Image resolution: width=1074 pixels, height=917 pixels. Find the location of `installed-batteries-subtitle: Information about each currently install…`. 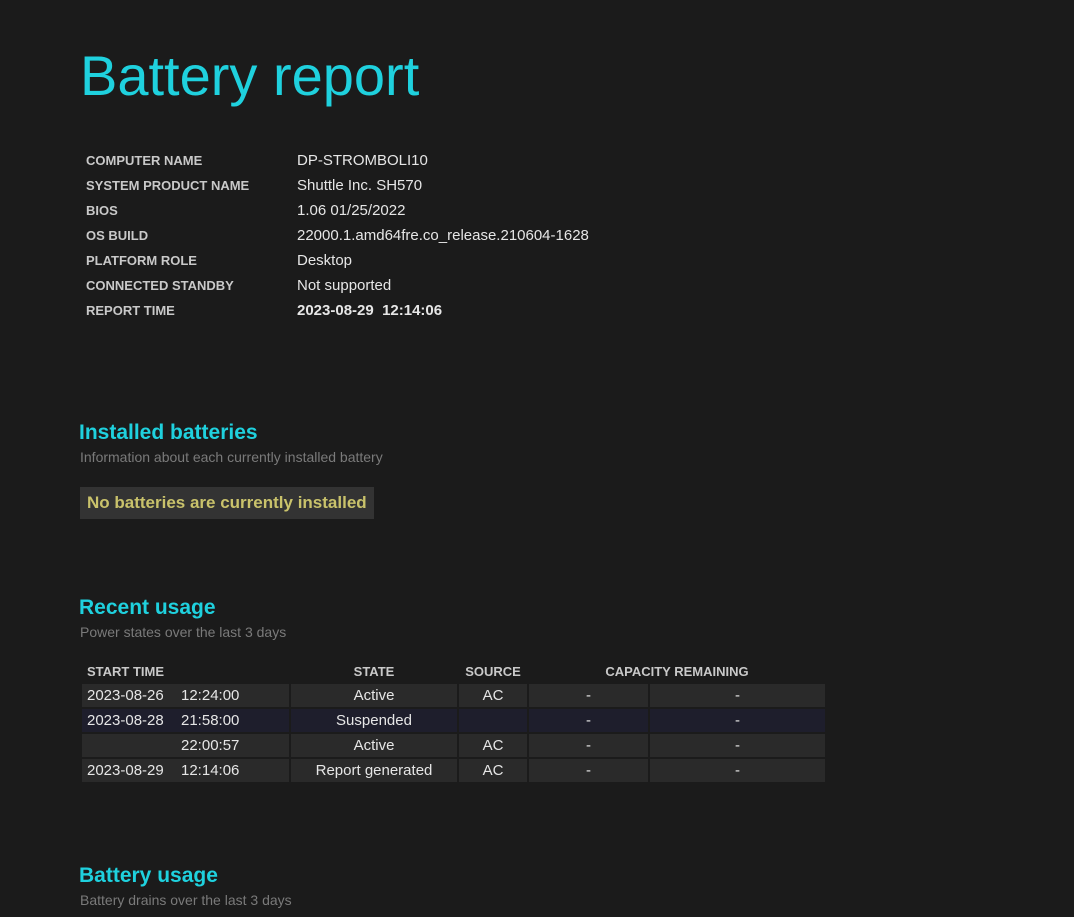

installed-batteries-subtitle: Information about each currently install… is located at coordinates (231, 457).